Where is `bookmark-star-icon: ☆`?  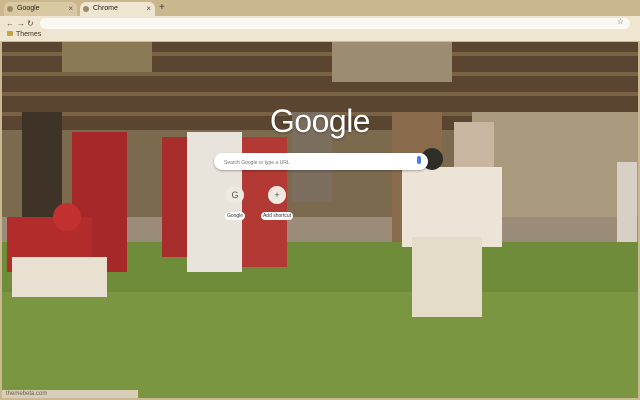
bookmark-star-icon: ☆ is located at coordinates (620, 21).